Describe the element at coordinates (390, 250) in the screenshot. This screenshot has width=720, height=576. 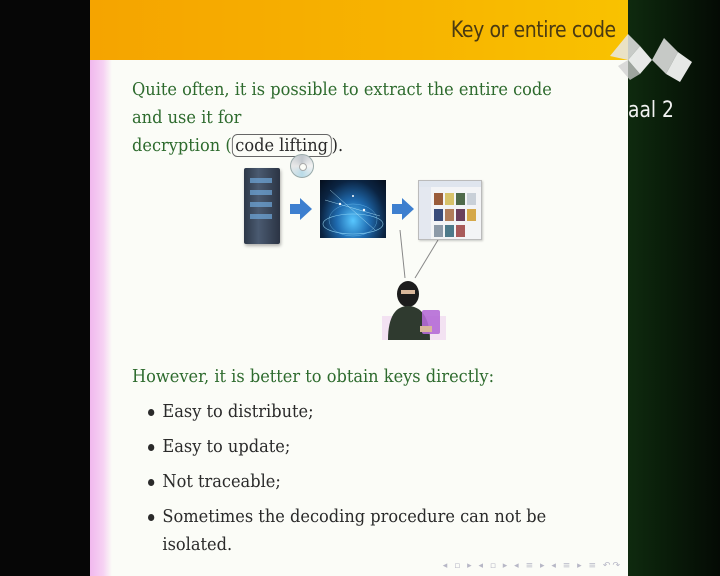
I see `code-lifting-diagram` at that location.